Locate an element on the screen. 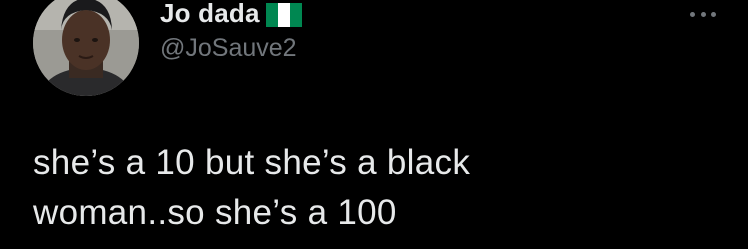  author-name-row: Jo dada is located at coordinates (231, 16).